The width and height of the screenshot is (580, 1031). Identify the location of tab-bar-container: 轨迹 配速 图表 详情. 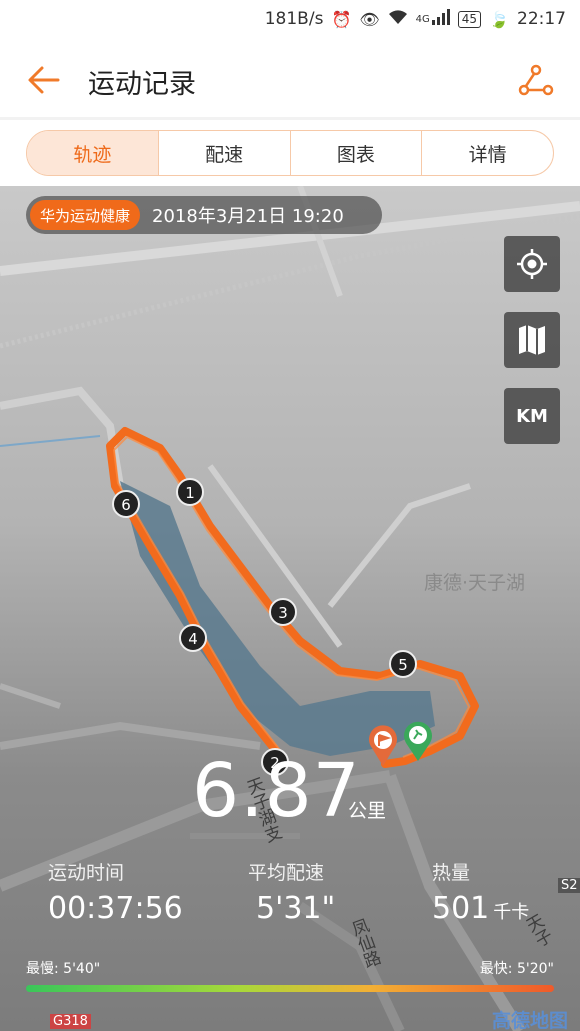
(290, 154).